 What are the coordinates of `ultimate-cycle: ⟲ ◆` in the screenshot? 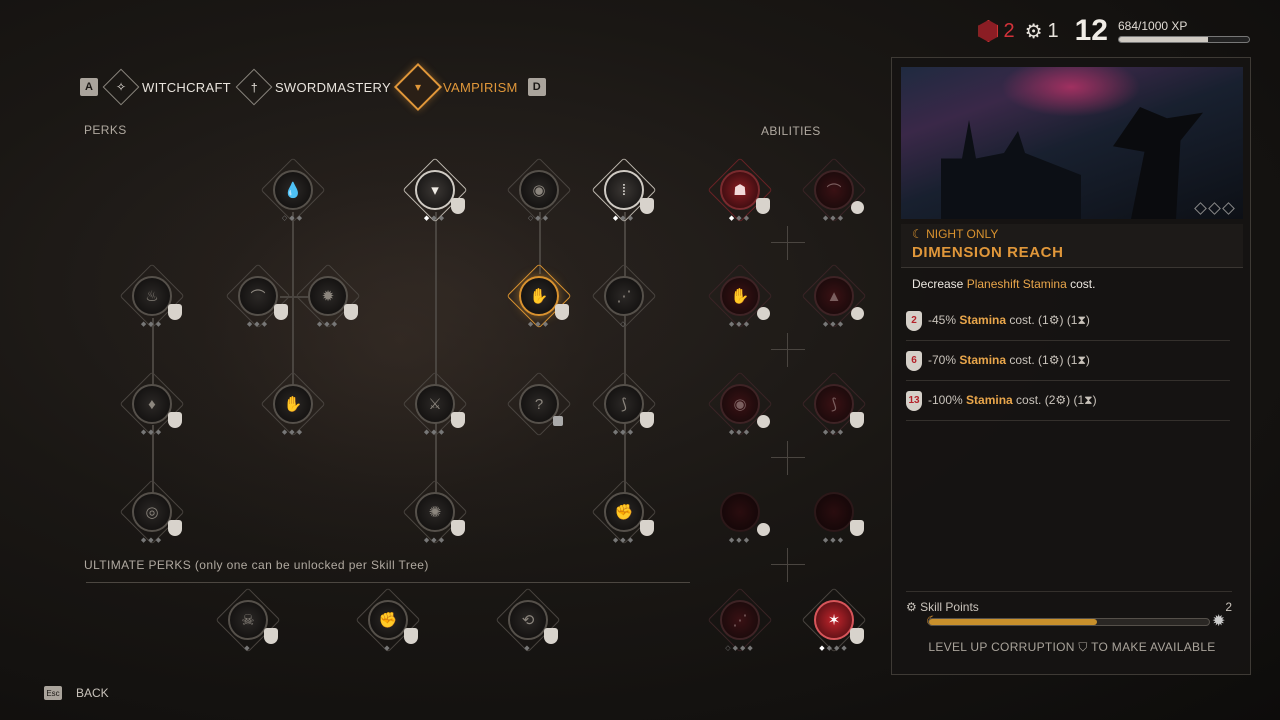 It's located at (533, 626).